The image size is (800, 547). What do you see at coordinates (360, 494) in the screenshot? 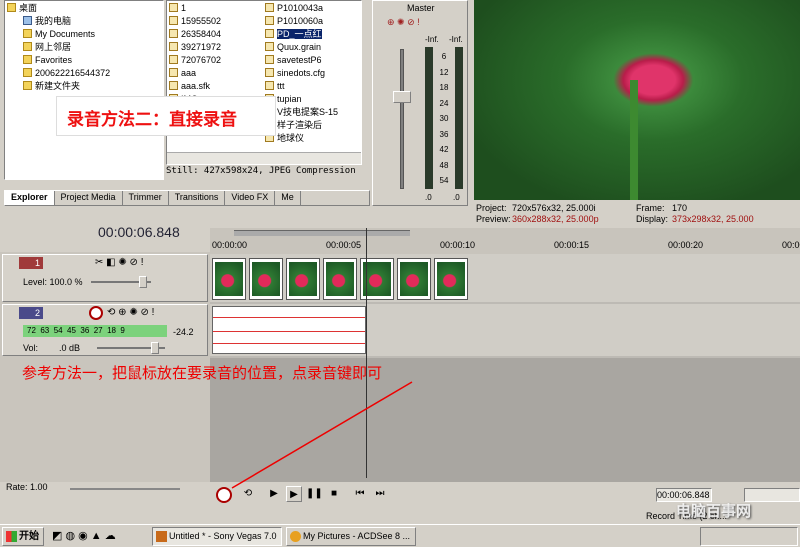
I see `go-to-start-icon: ⏮` at bounding box center [360, 494].